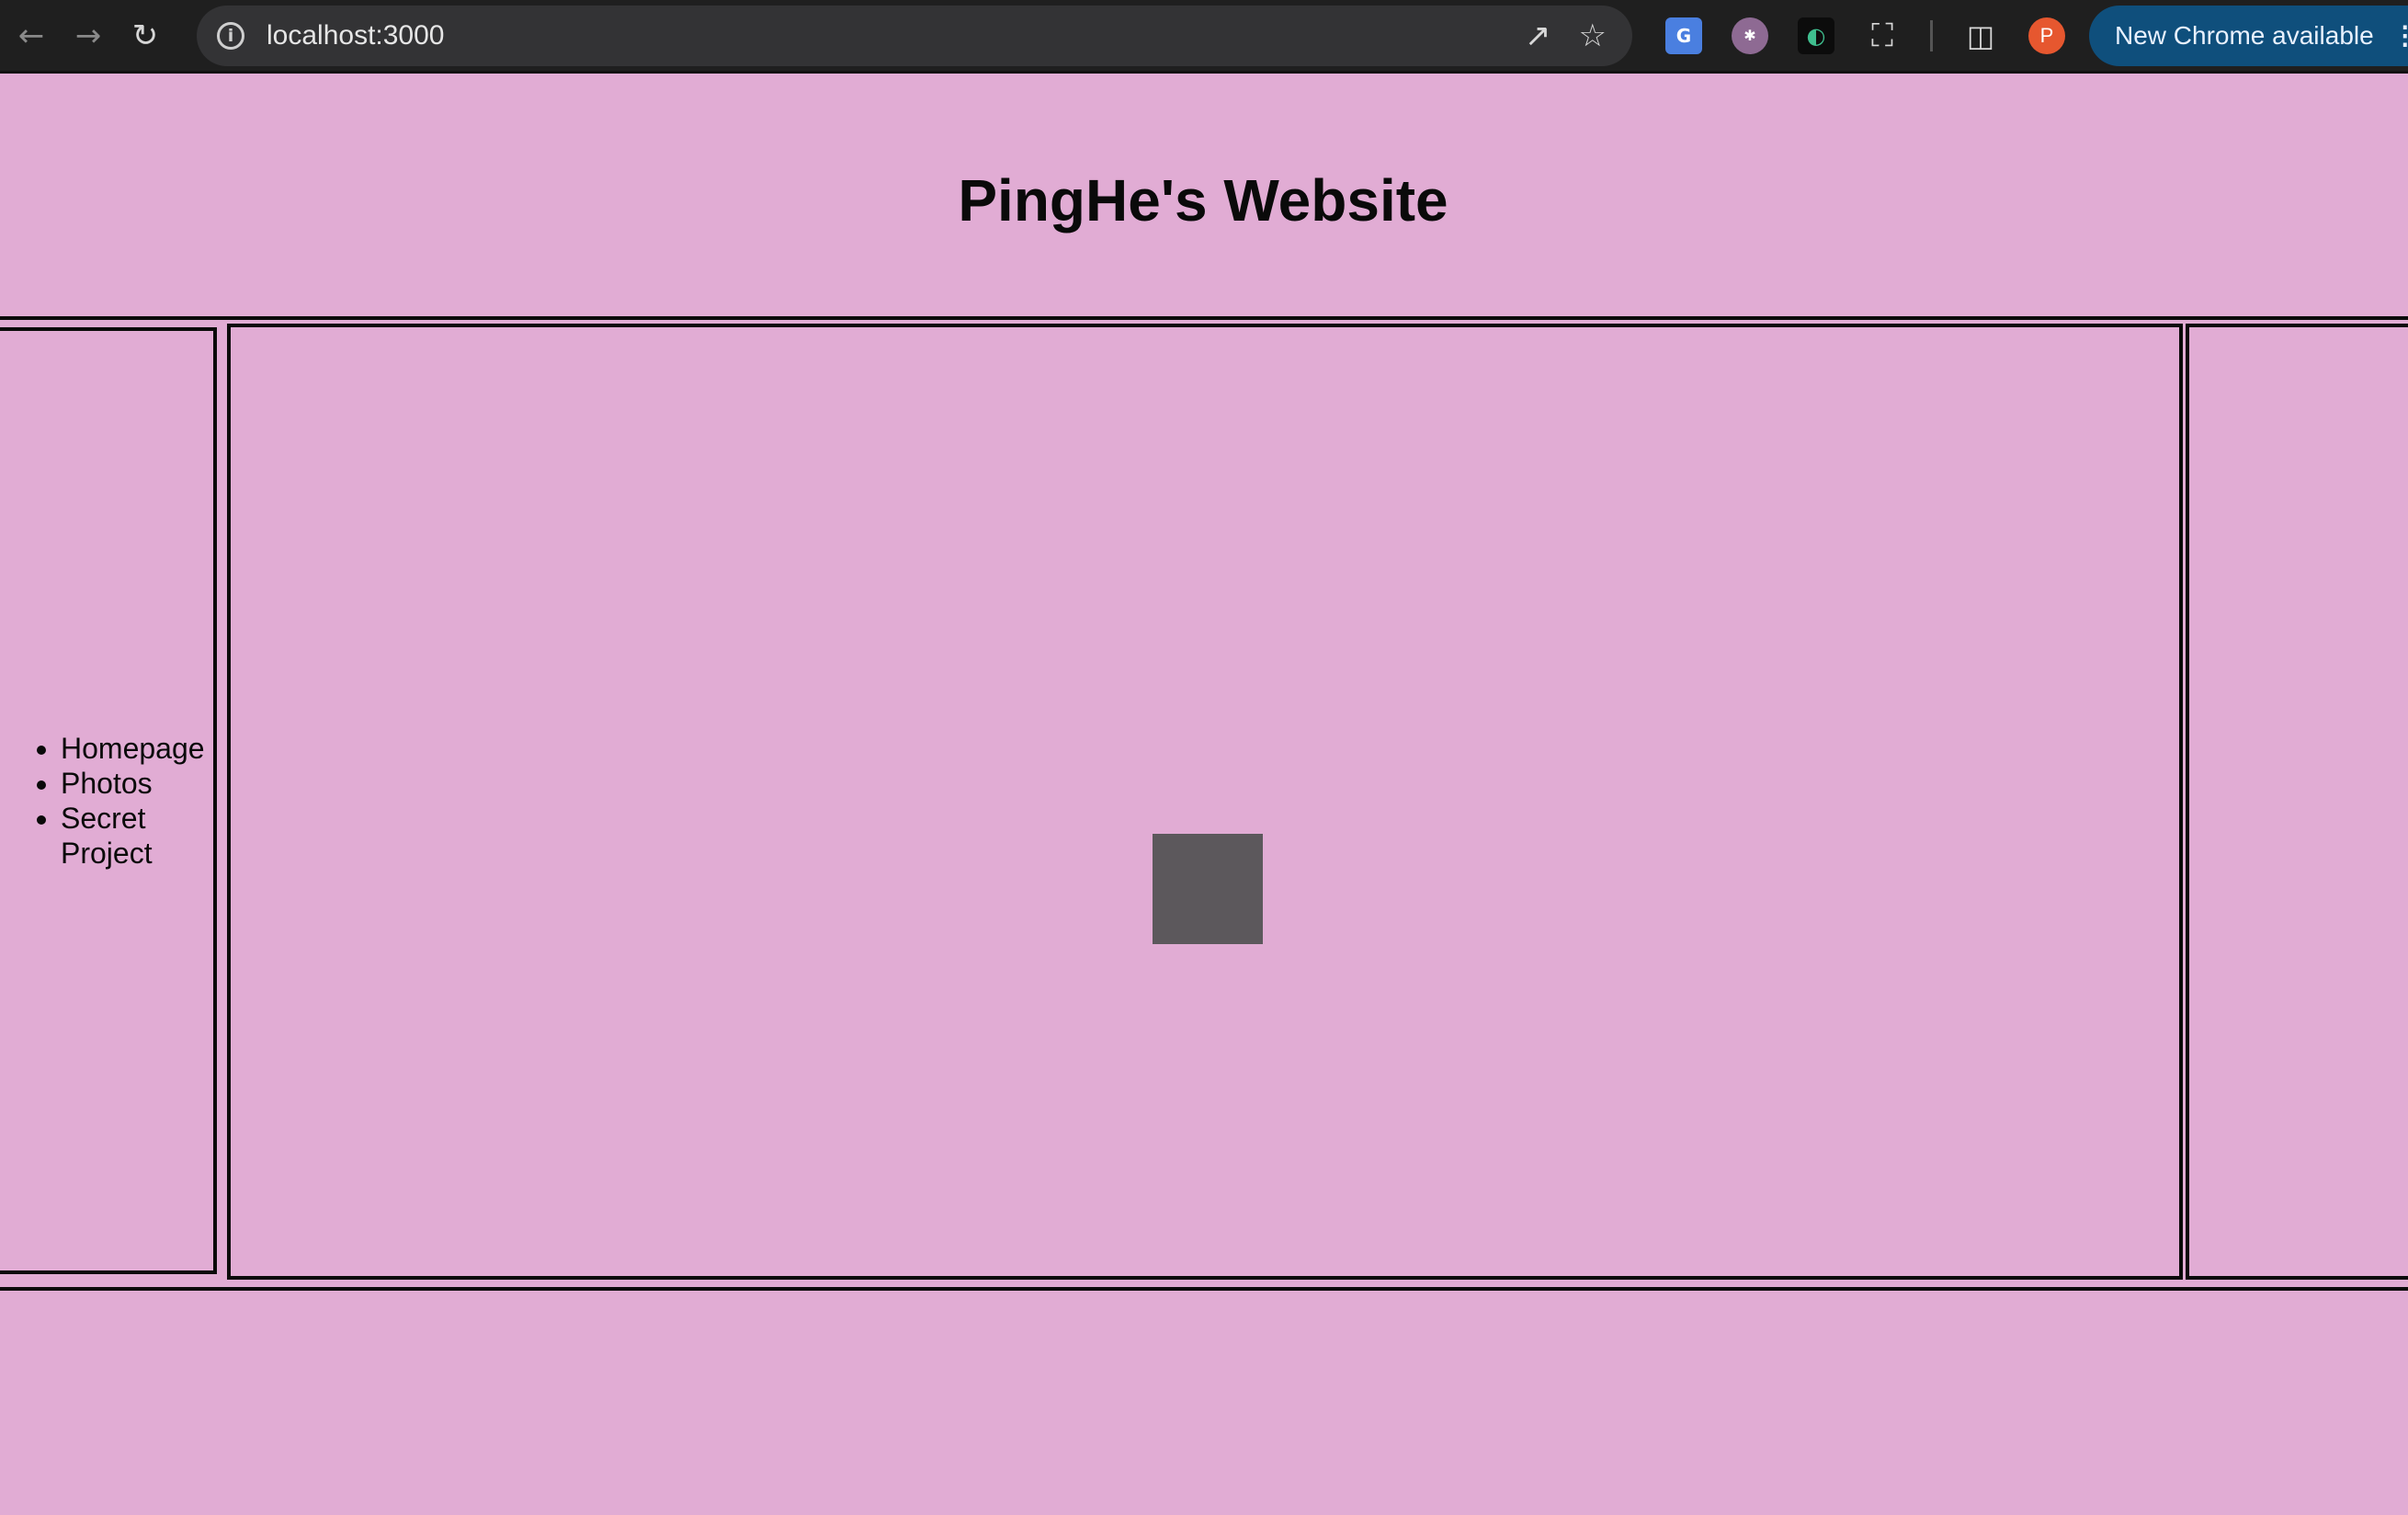  What do you see at coordinates (88, 36) in the screenshot?
I see `forward-arrow-icon: →` at bounding box center [88, 36].